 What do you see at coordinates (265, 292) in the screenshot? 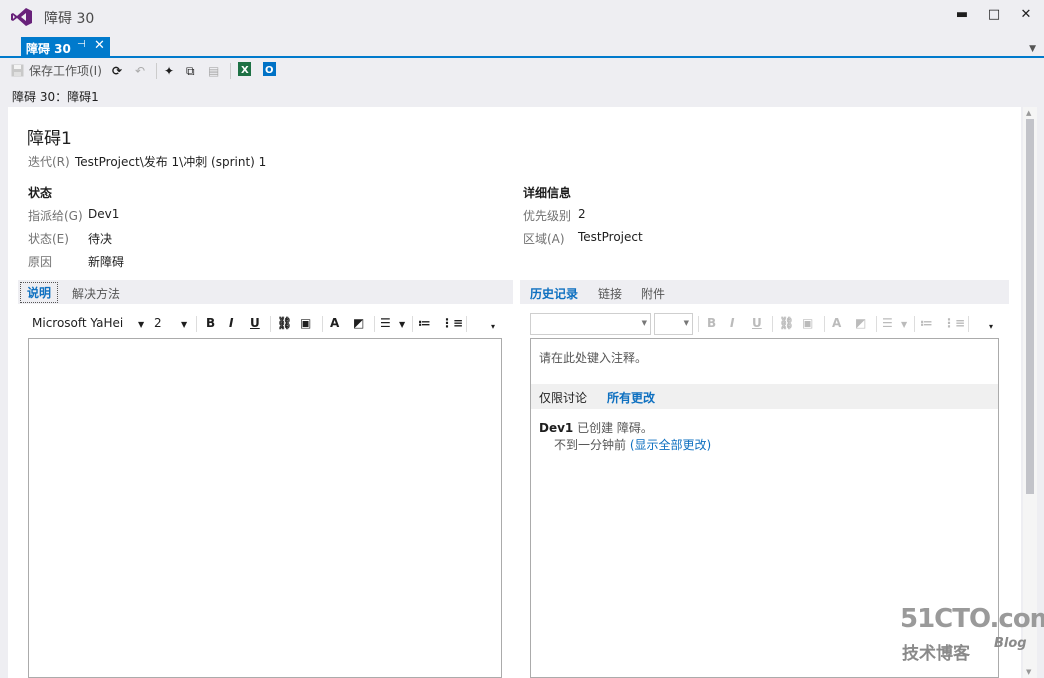
I see `left-tab-strip: 说明 解决方法` at bounding box center [265, 292].